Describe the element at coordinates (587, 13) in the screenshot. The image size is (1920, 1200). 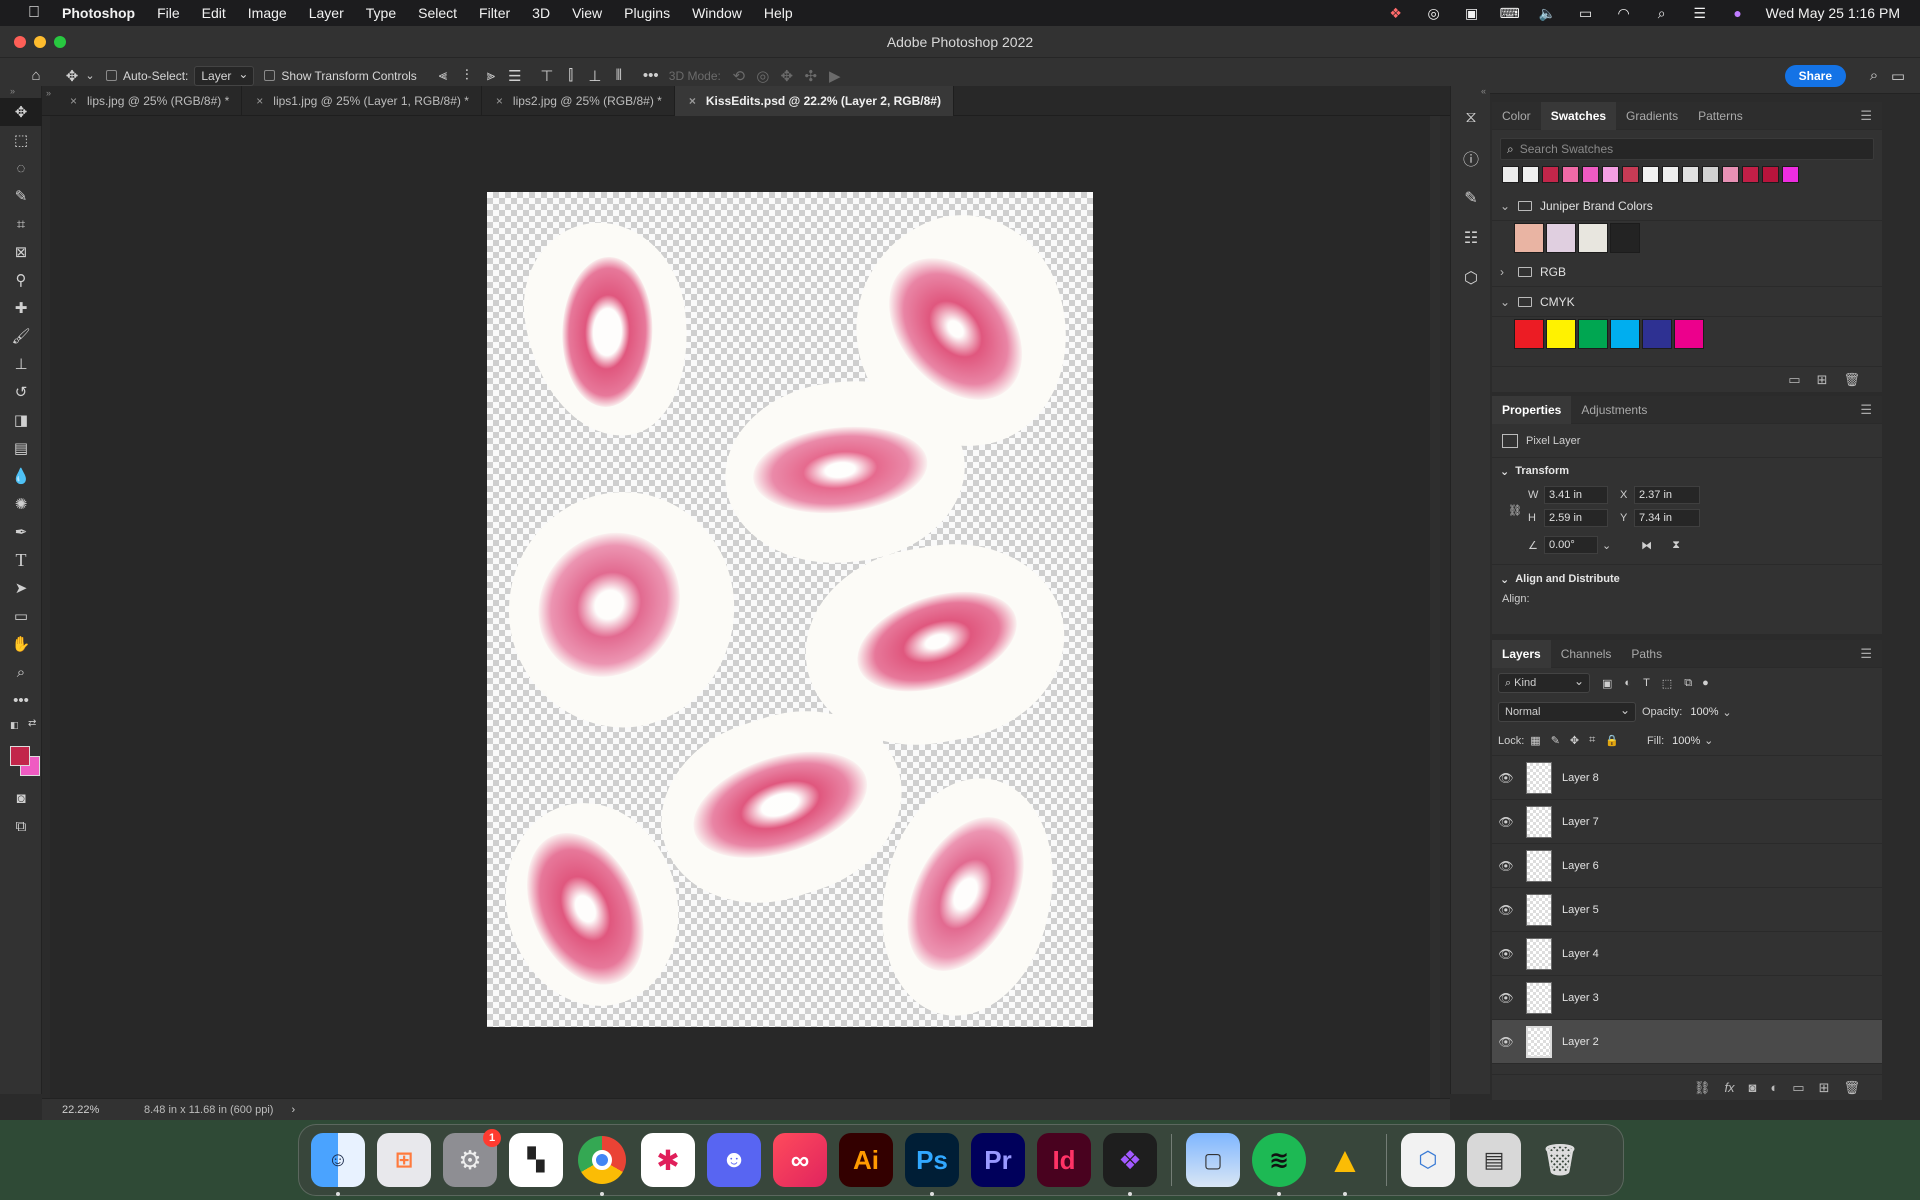
I see `menu-view: View` at that location.